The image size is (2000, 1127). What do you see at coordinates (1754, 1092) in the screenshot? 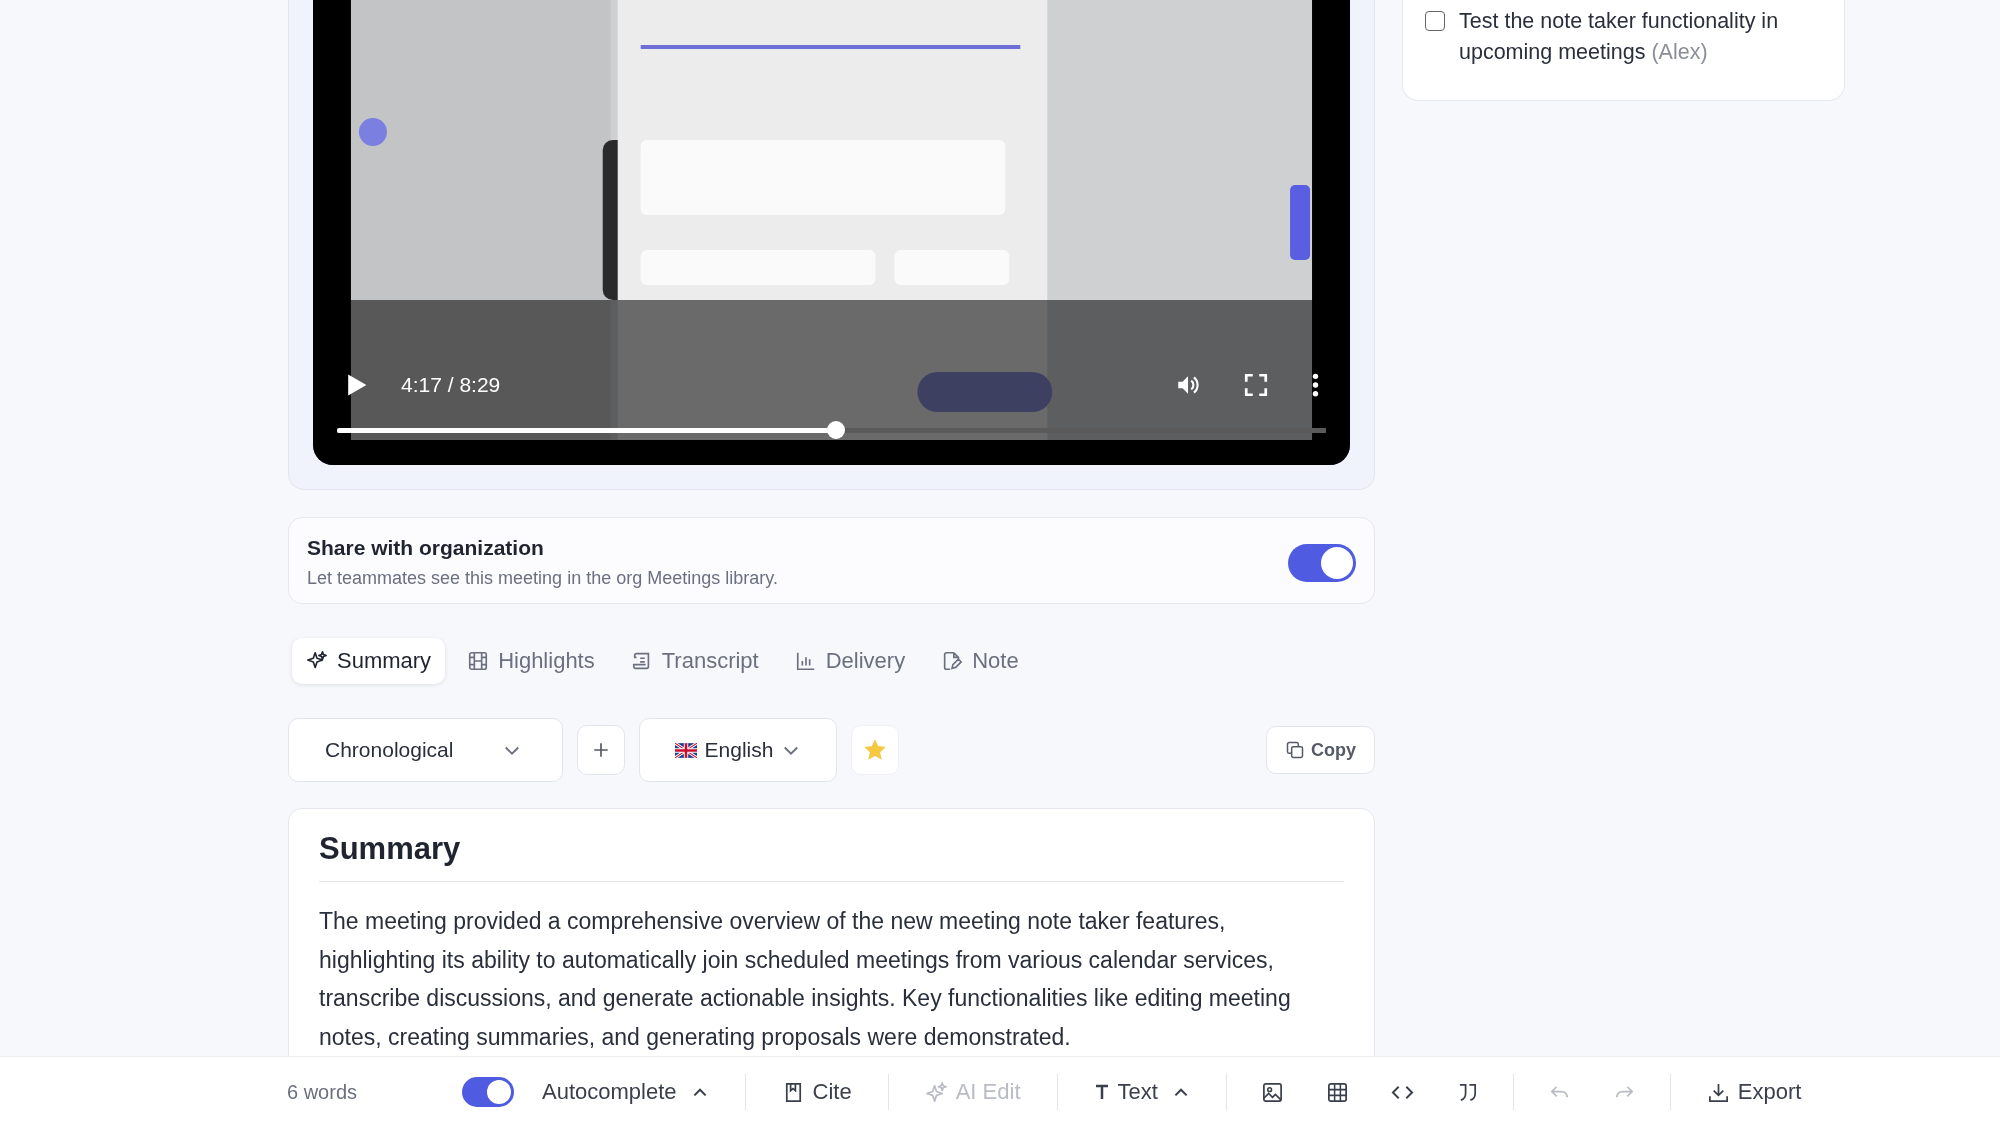
I see `export-button: Export` at bounding box center [1754, 1092].